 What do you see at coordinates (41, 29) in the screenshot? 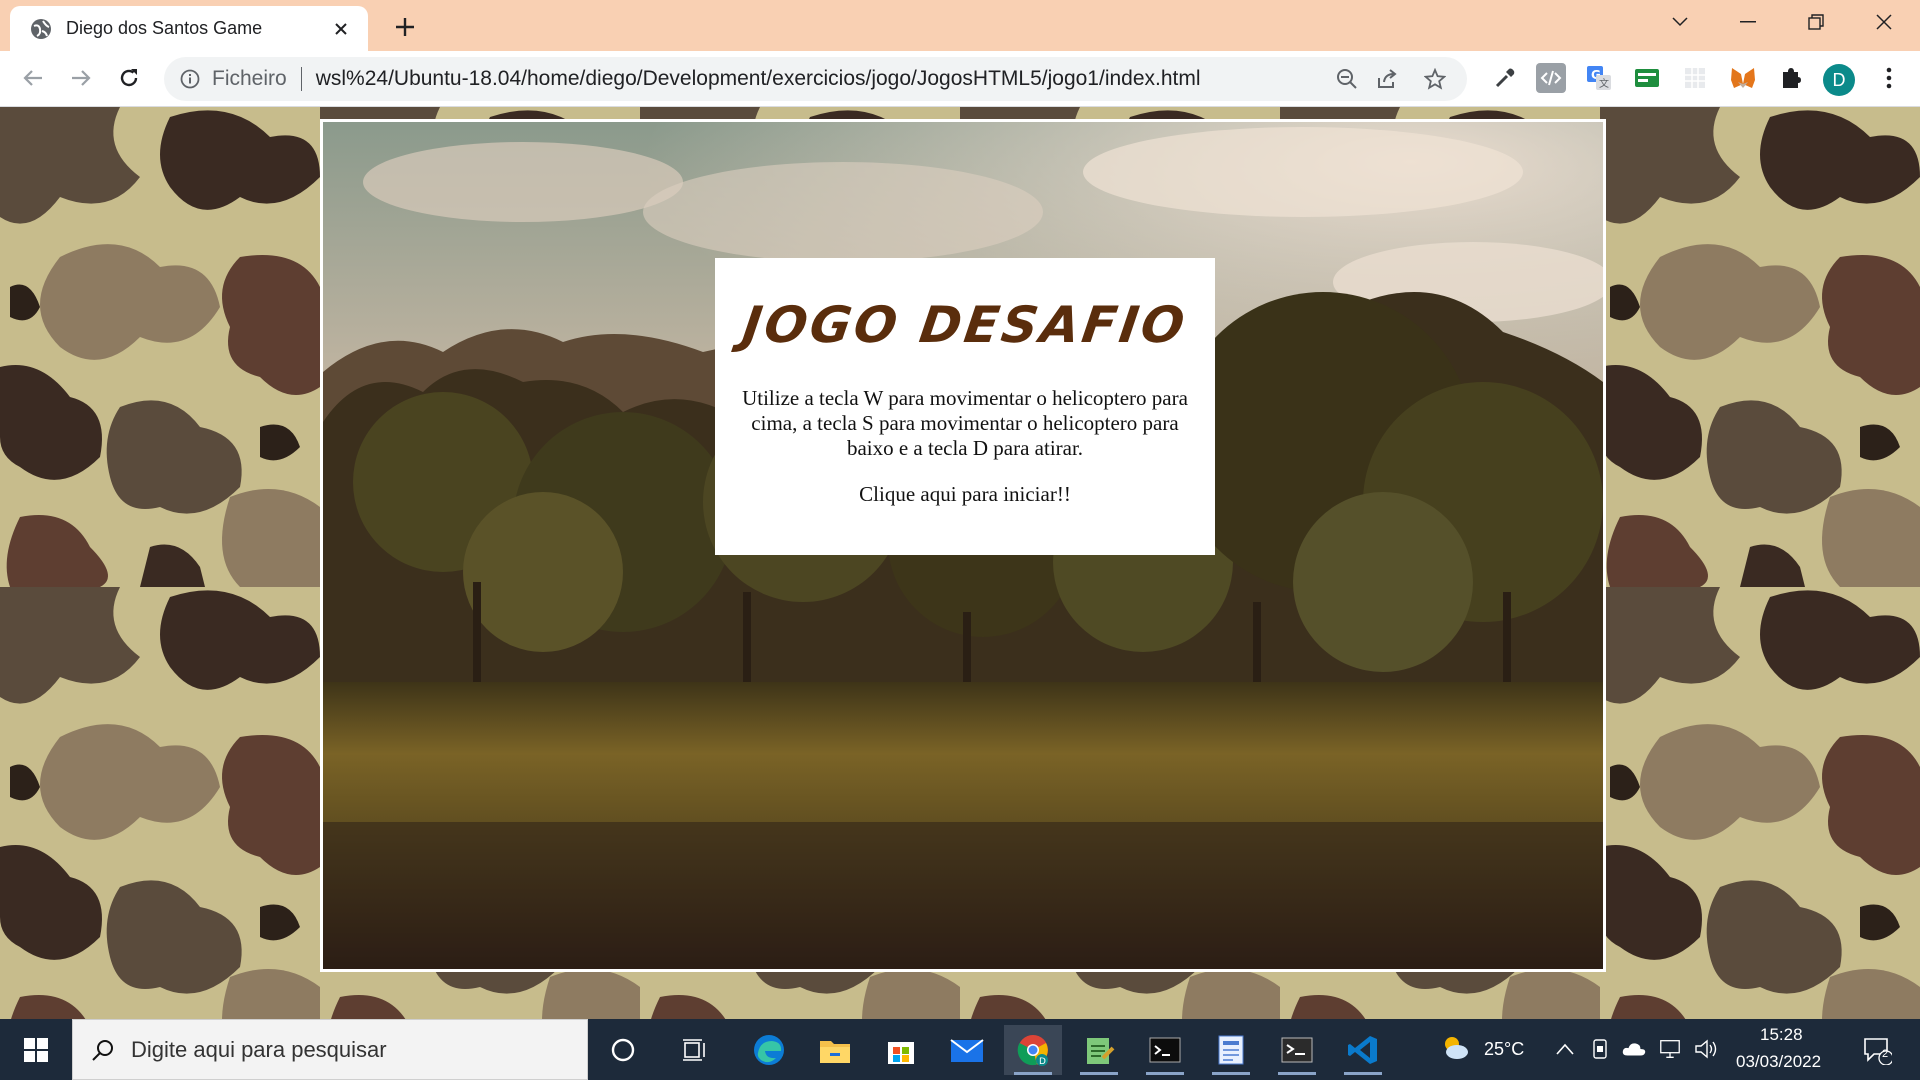
I see `globe-icon` at bounding box center [41, 29].